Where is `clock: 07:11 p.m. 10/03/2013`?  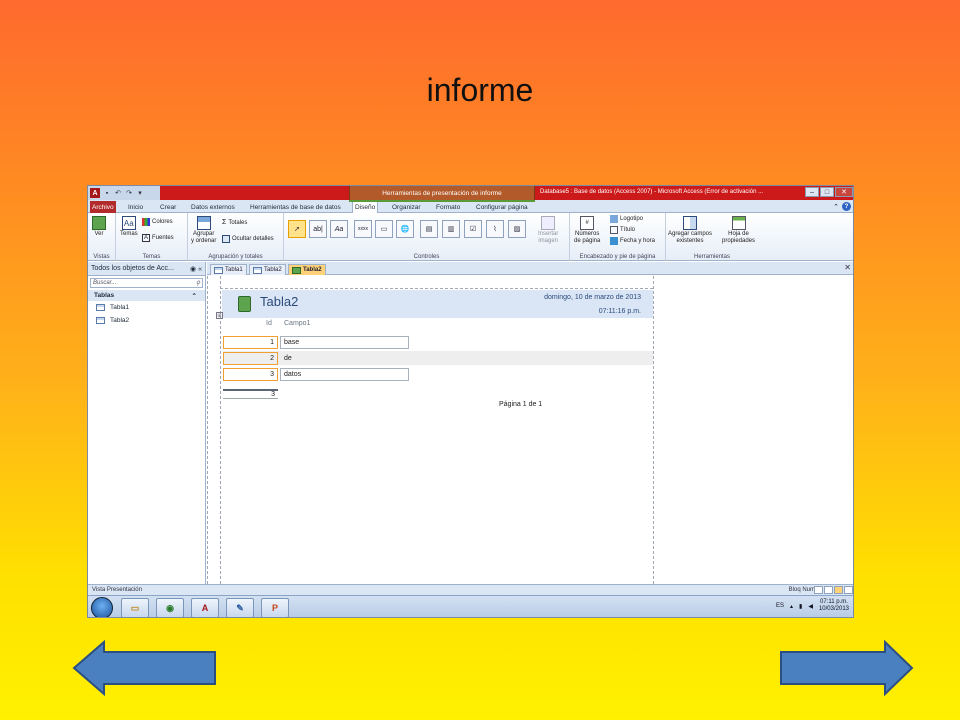
clock: 07:11 p.m. 10/03/2013 is located at coordinates (834, 606).